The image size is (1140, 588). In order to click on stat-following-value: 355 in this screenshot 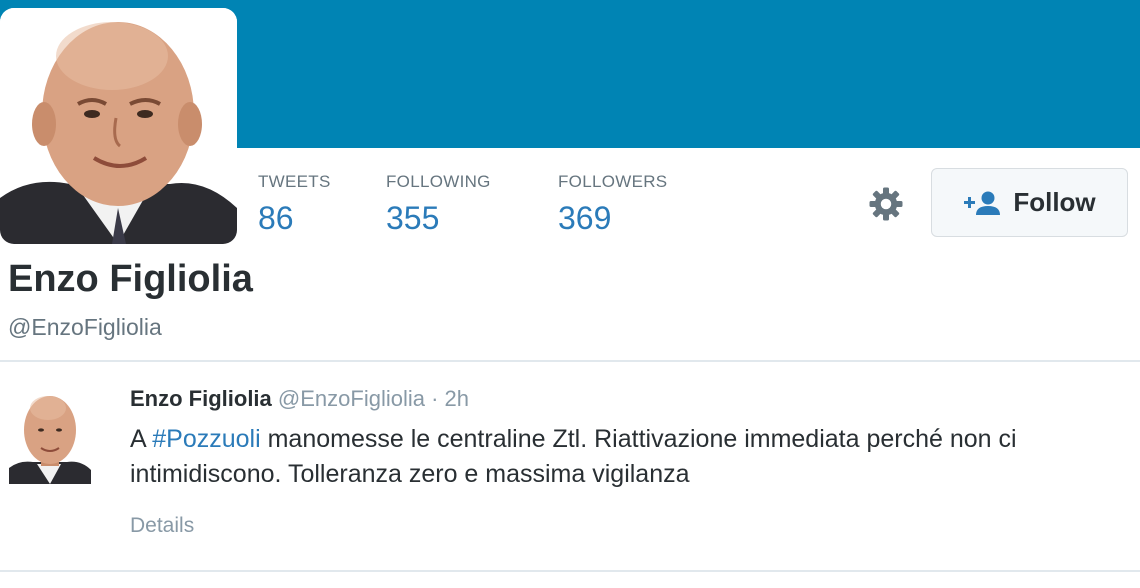, I will do `click(413, 218)`.